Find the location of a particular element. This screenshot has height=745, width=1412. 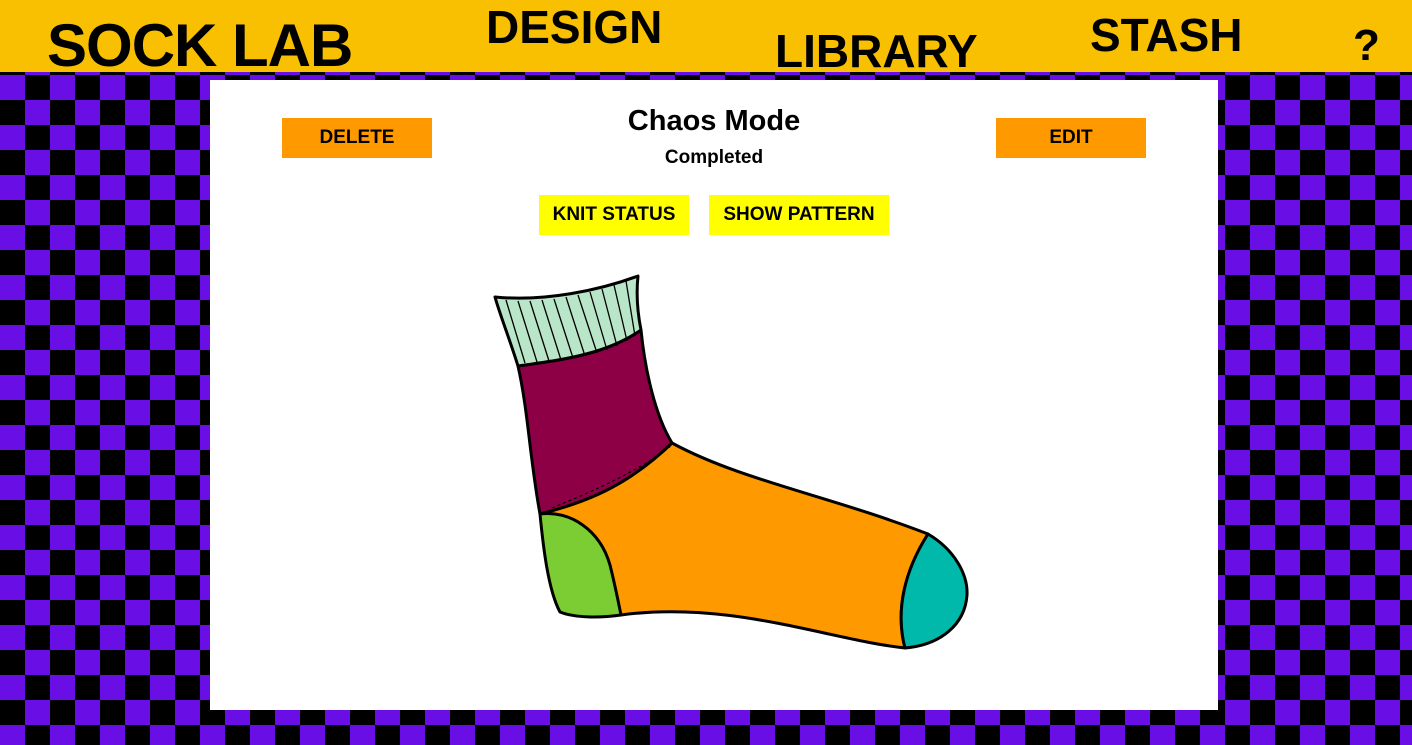

nav-library-link: LIBRARY is located at coordinates (876, 50).